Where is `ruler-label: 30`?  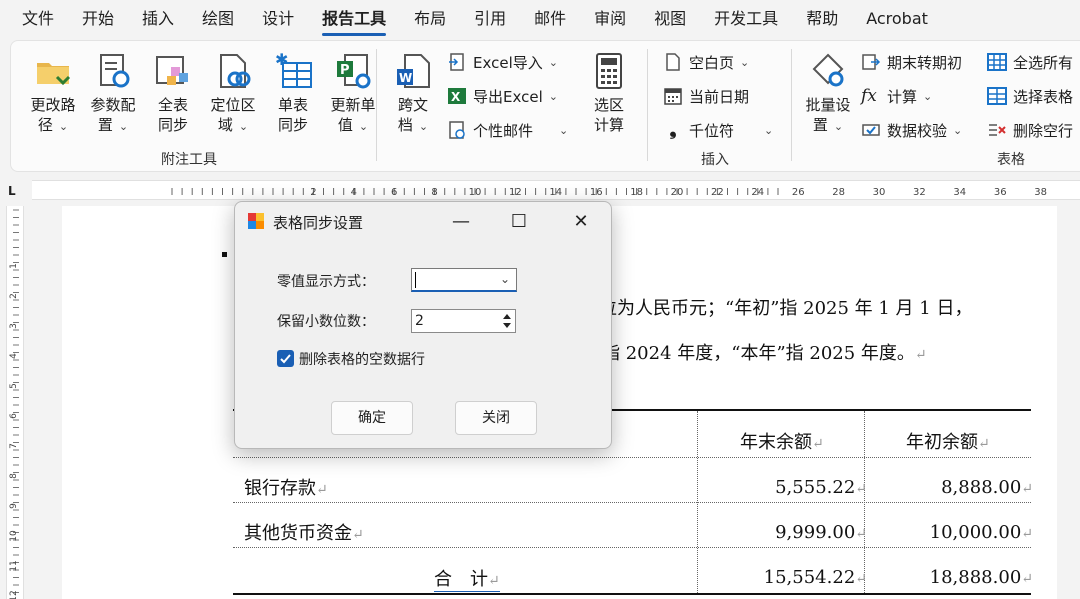
ruler-label: 30 is located at coordinates (879, 192).